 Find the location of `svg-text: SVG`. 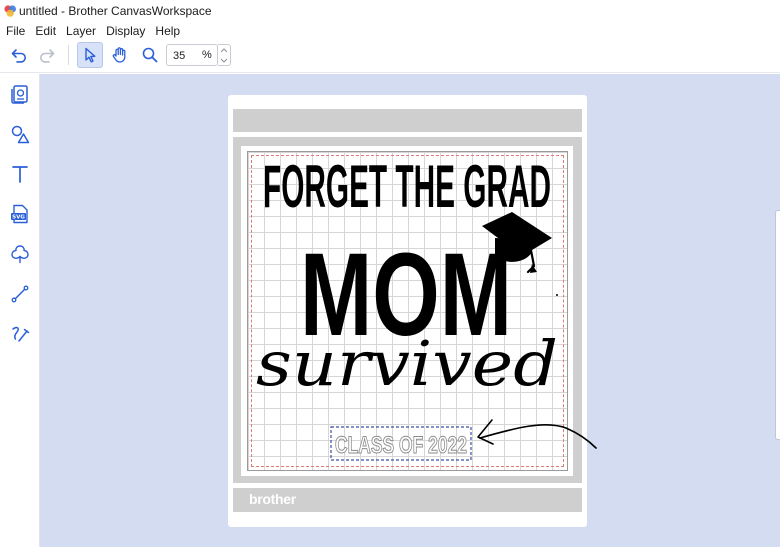

svg-text: SVG is located at coordinates (18, 218).